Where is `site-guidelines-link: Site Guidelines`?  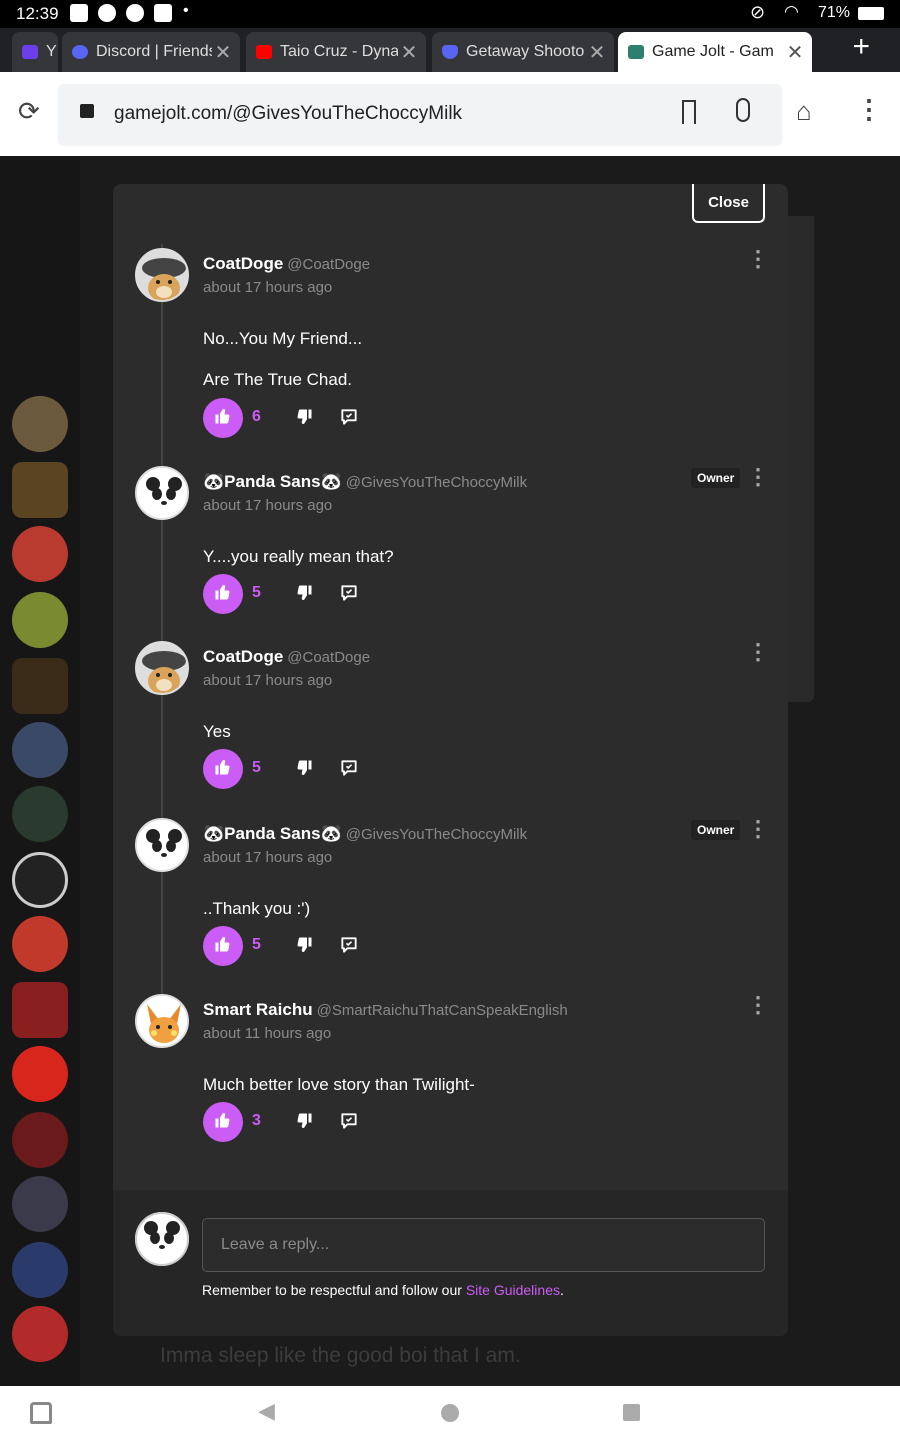
site-guidelines-link: Site Guidelines is located at coordinates (513, 1290).